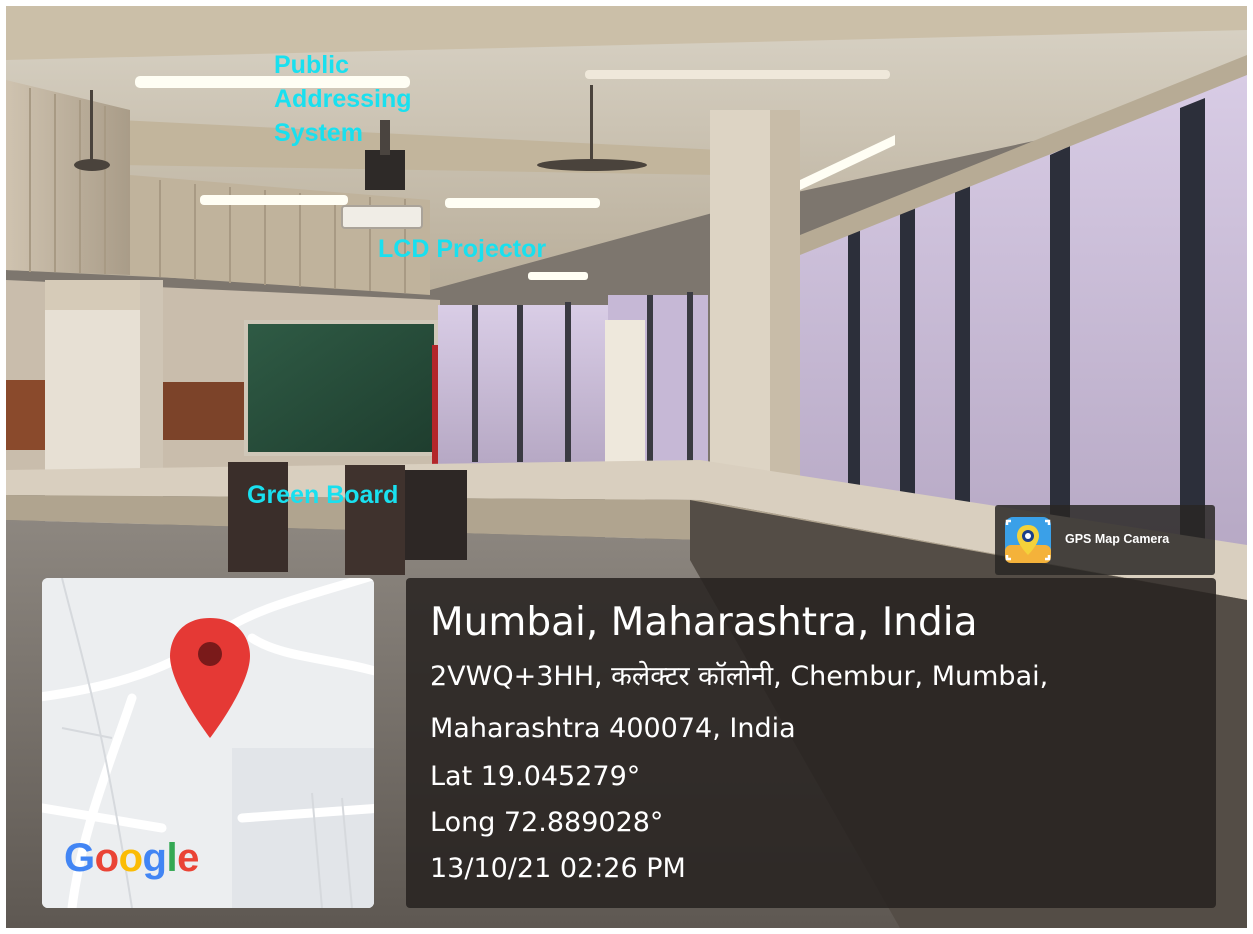 The image size is (1253, 934). Describe the element at coordinates (343, 99) in the screenshot. I see `public-addressing-system-label: Public Addressing System` at that location.